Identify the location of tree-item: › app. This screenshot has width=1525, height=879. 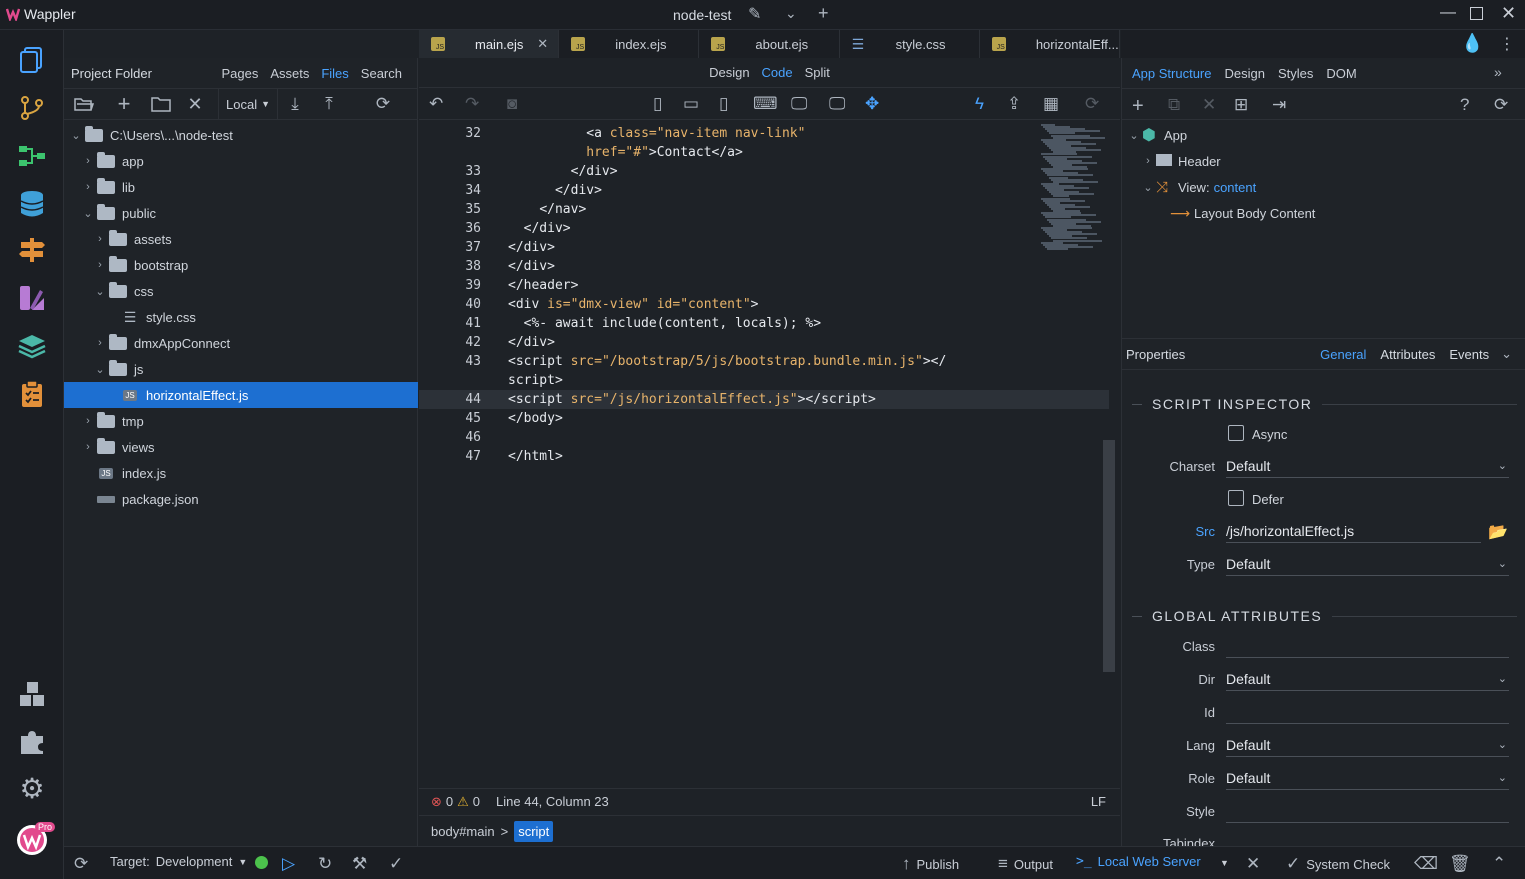
(241, 161).